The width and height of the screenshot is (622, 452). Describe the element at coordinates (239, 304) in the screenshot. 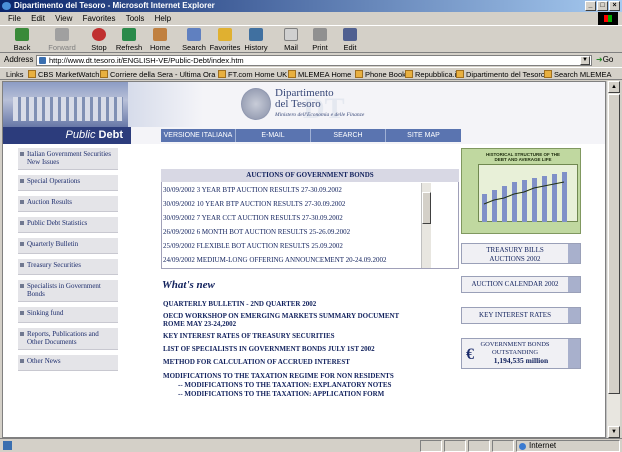

I see `news-link: QUARTERLY BULLETIN - 2ND QUARTER 2002` at that location.